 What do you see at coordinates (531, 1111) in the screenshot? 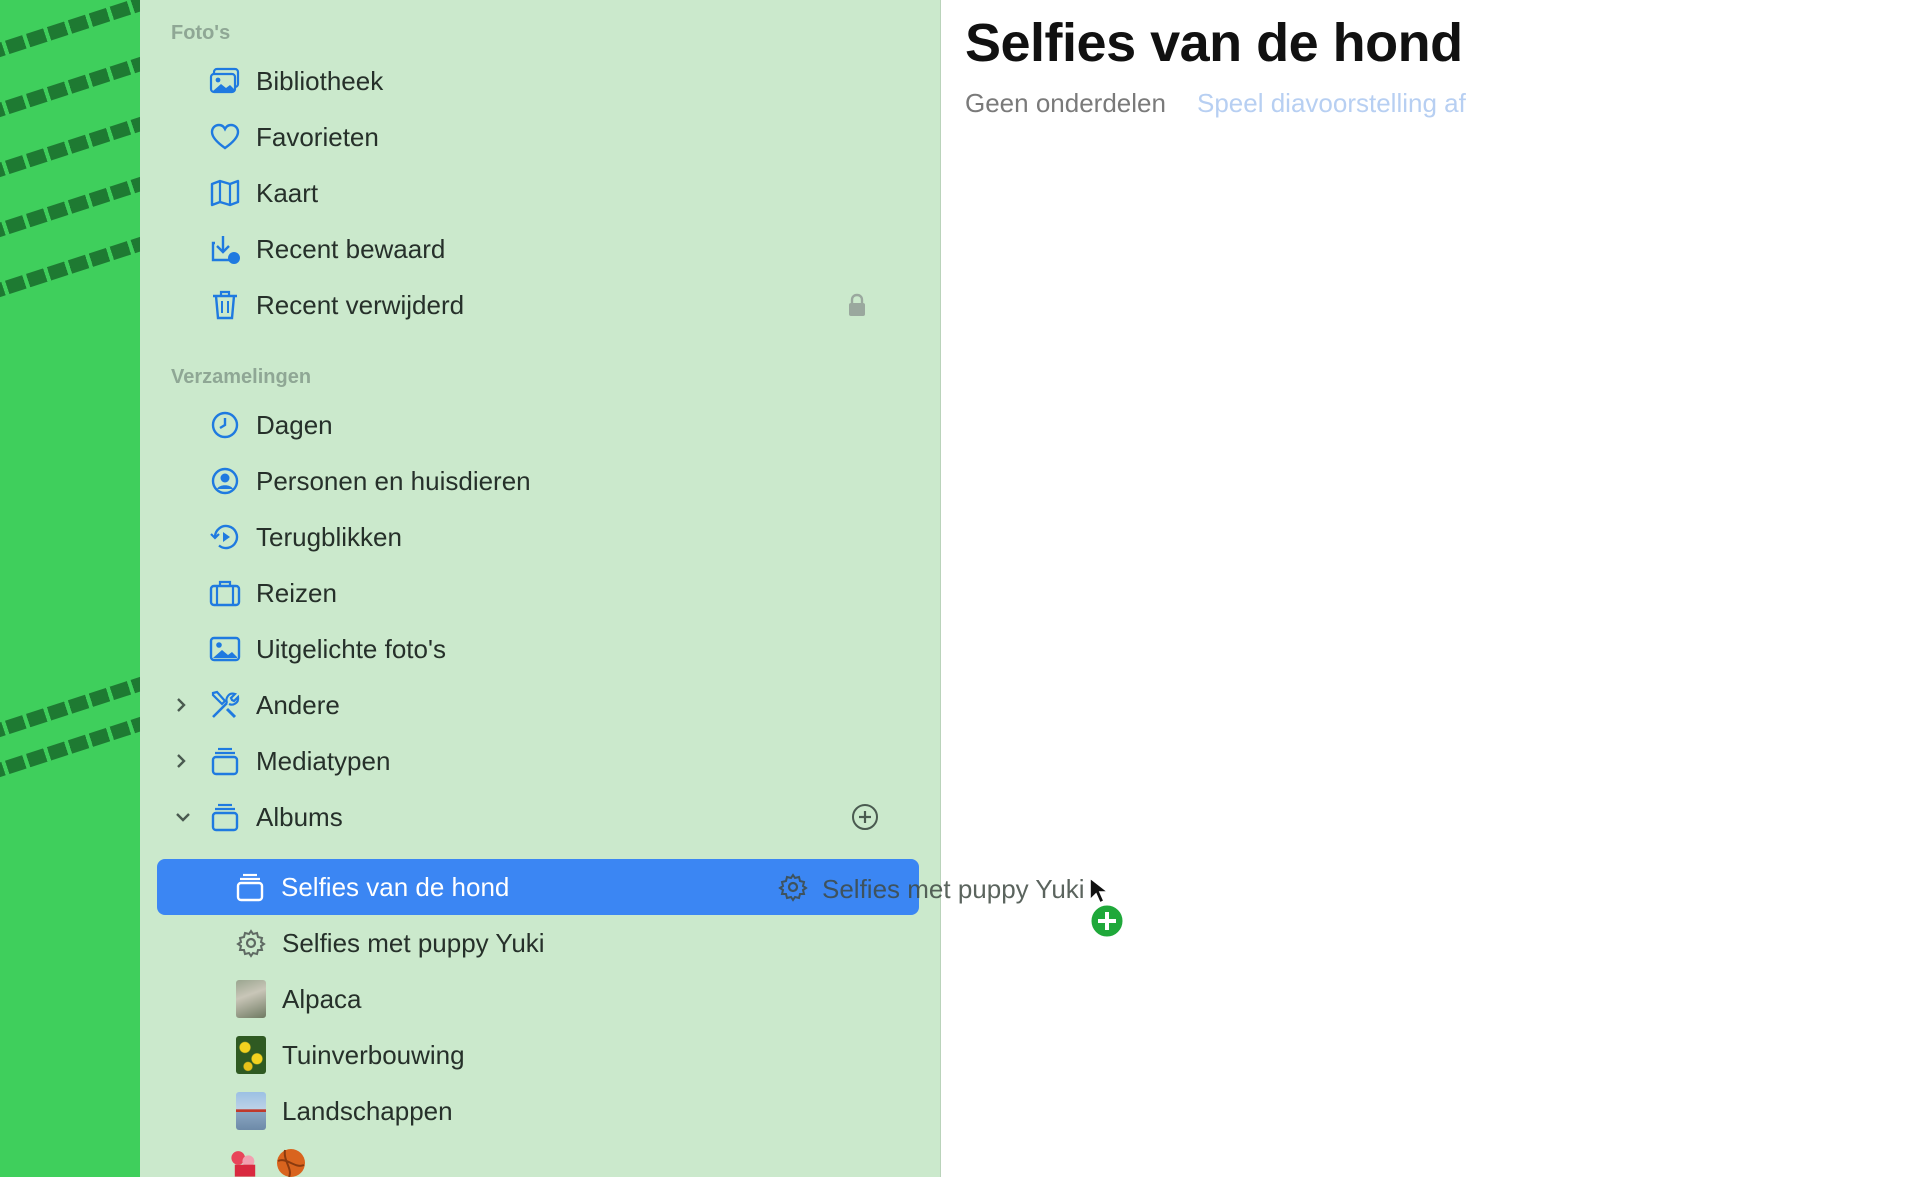
I see `album-item-landschappen: Landschappen` at bounding box center [531, 1111].